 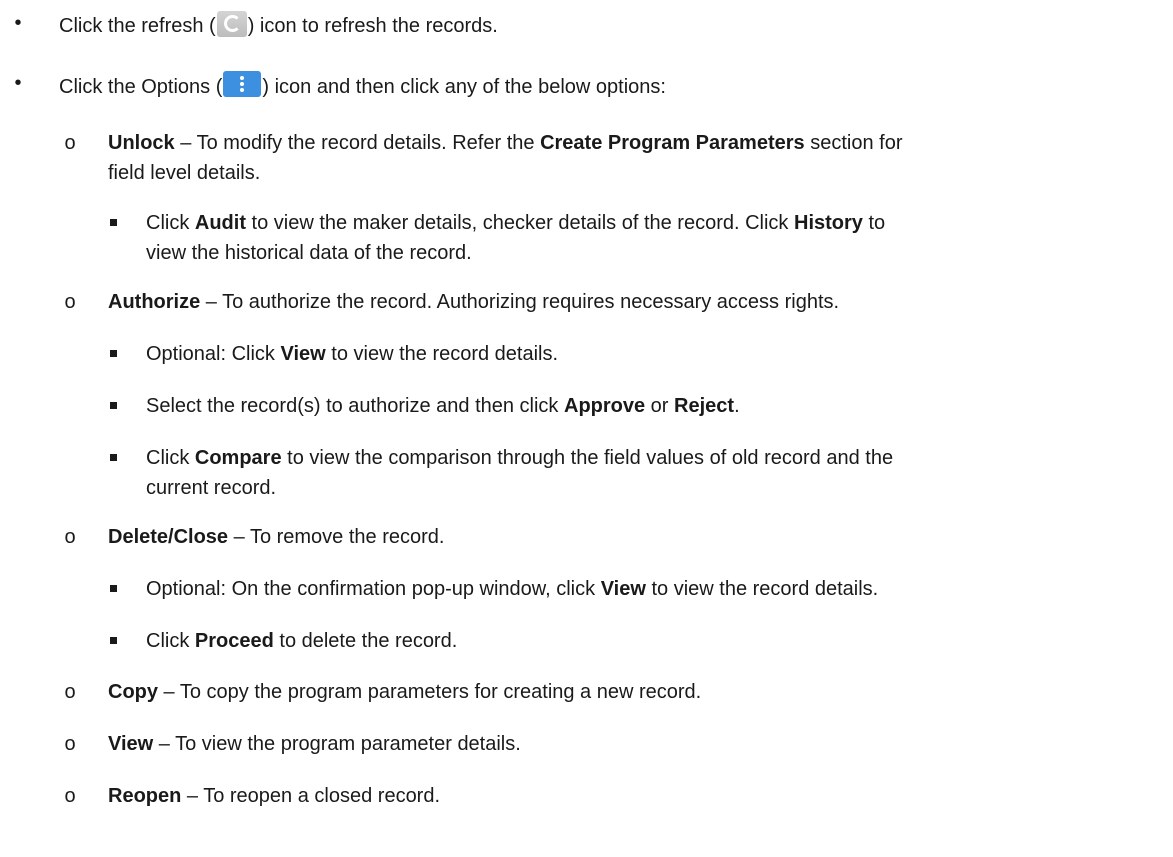 I want to click on reject-term: Reject, so click(x=704, y=406).